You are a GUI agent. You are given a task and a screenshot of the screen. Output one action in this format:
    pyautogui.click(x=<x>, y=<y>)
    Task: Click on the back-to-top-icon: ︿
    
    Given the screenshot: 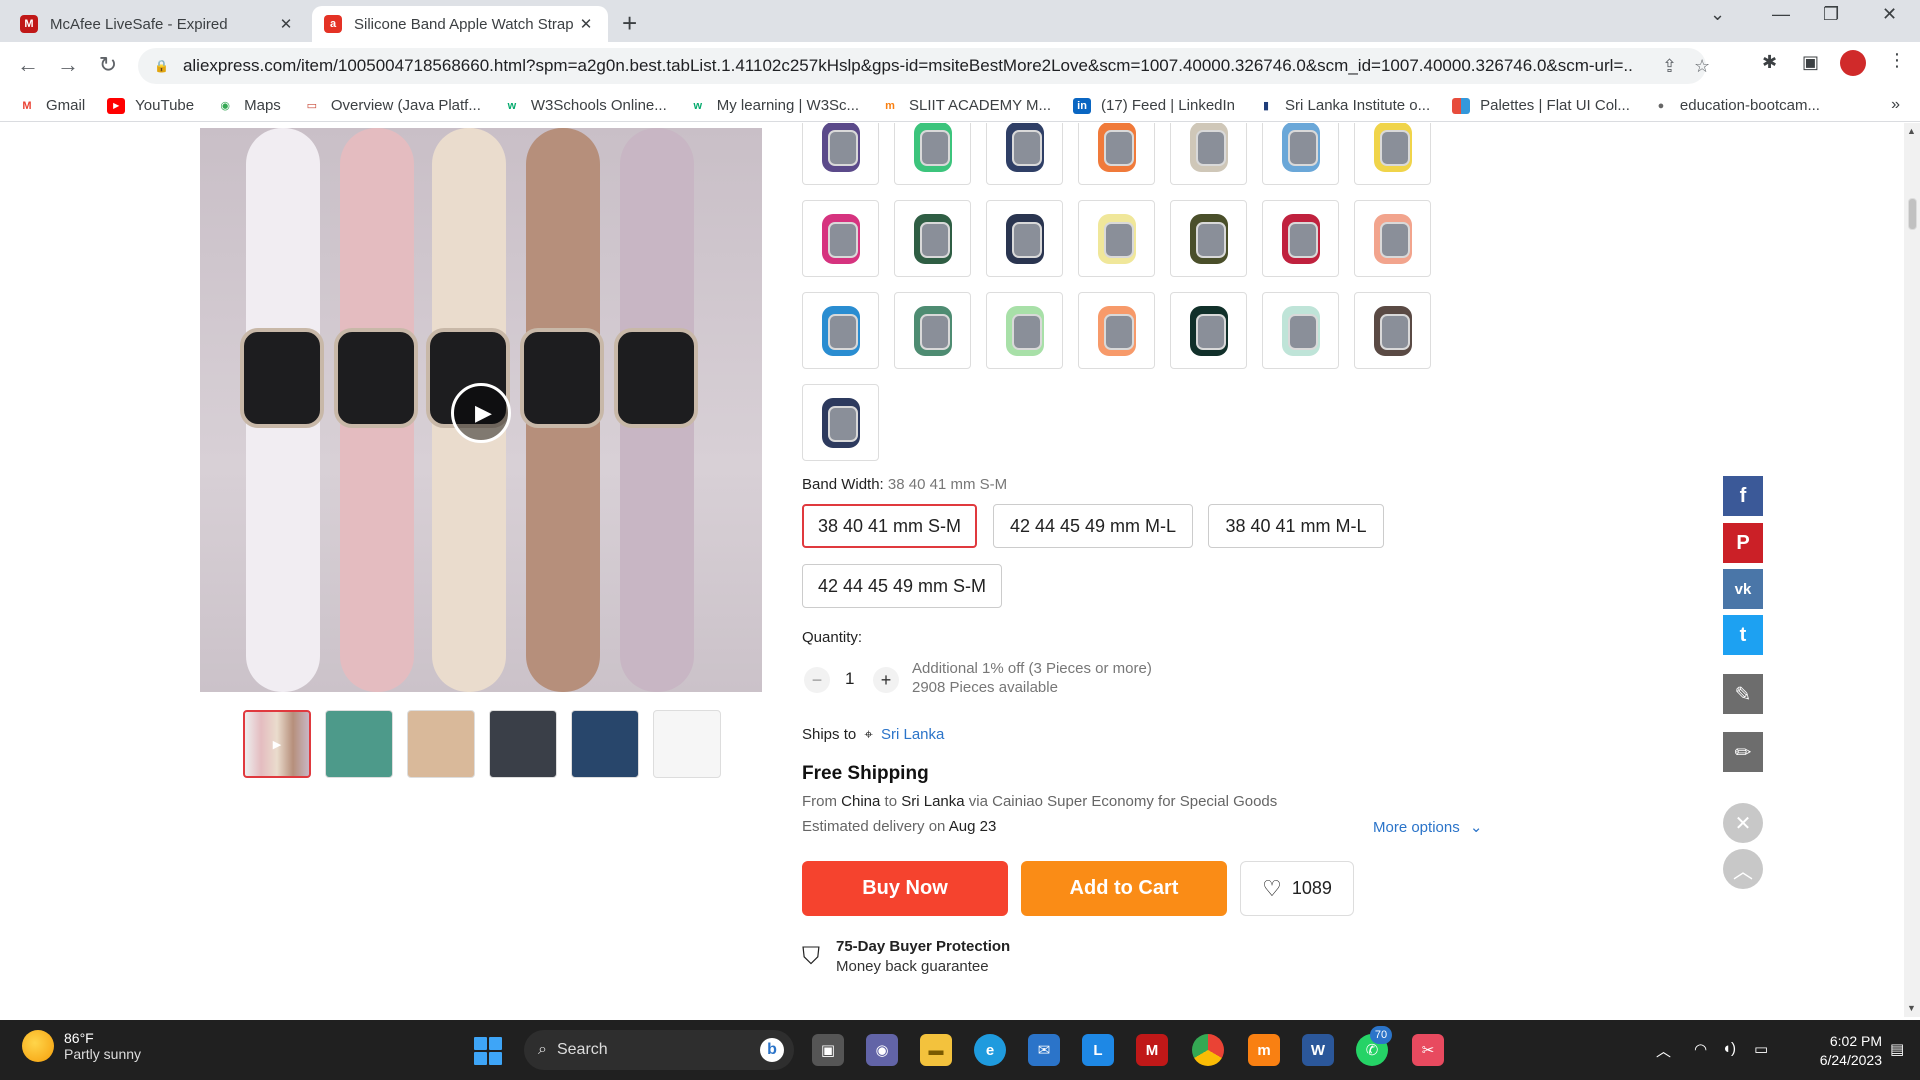 What is the action you would take?
    pyautogui.click(x=1743, y=869)
    